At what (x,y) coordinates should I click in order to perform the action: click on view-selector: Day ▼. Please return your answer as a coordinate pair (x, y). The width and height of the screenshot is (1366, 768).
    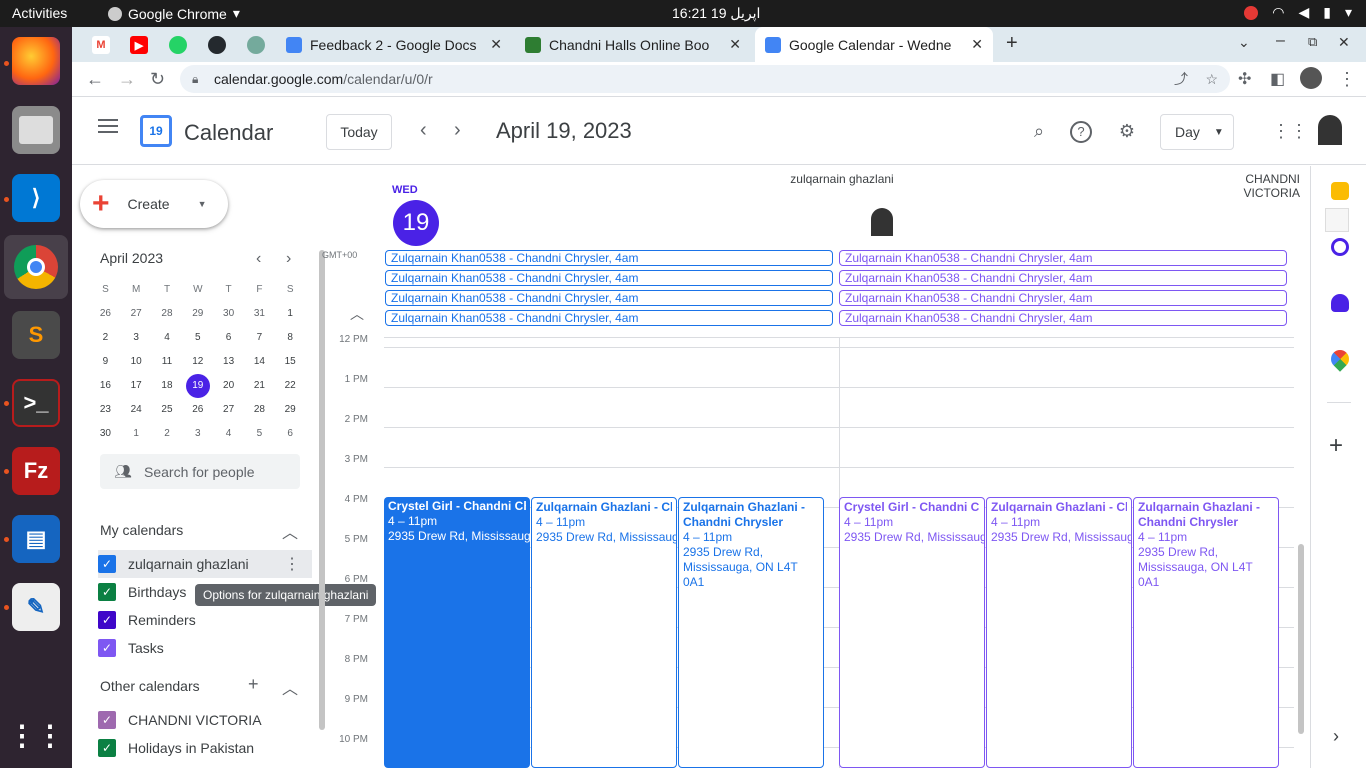
    Looking at the image, I should click on (1197, 132).